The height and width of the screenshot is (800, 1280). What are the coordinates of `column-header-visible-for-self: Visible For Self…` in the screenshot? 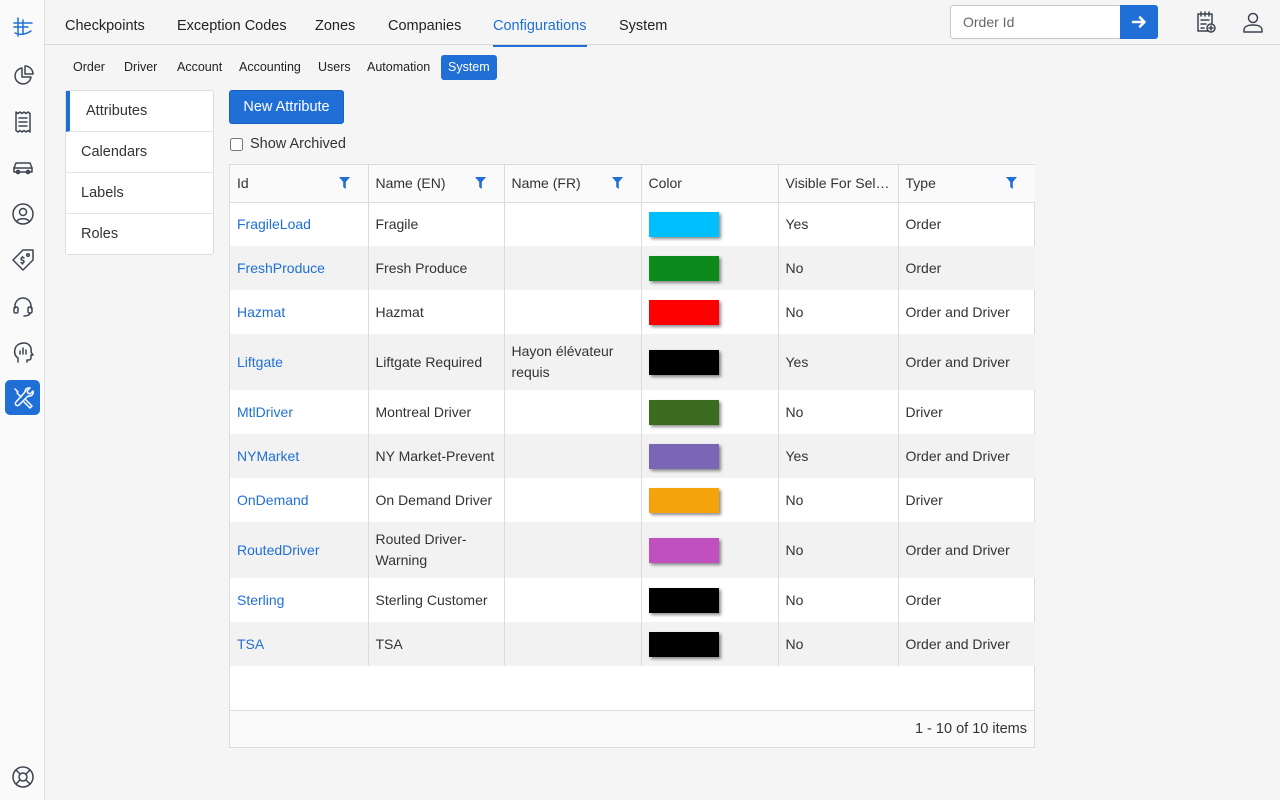 It's located at (838, 184).